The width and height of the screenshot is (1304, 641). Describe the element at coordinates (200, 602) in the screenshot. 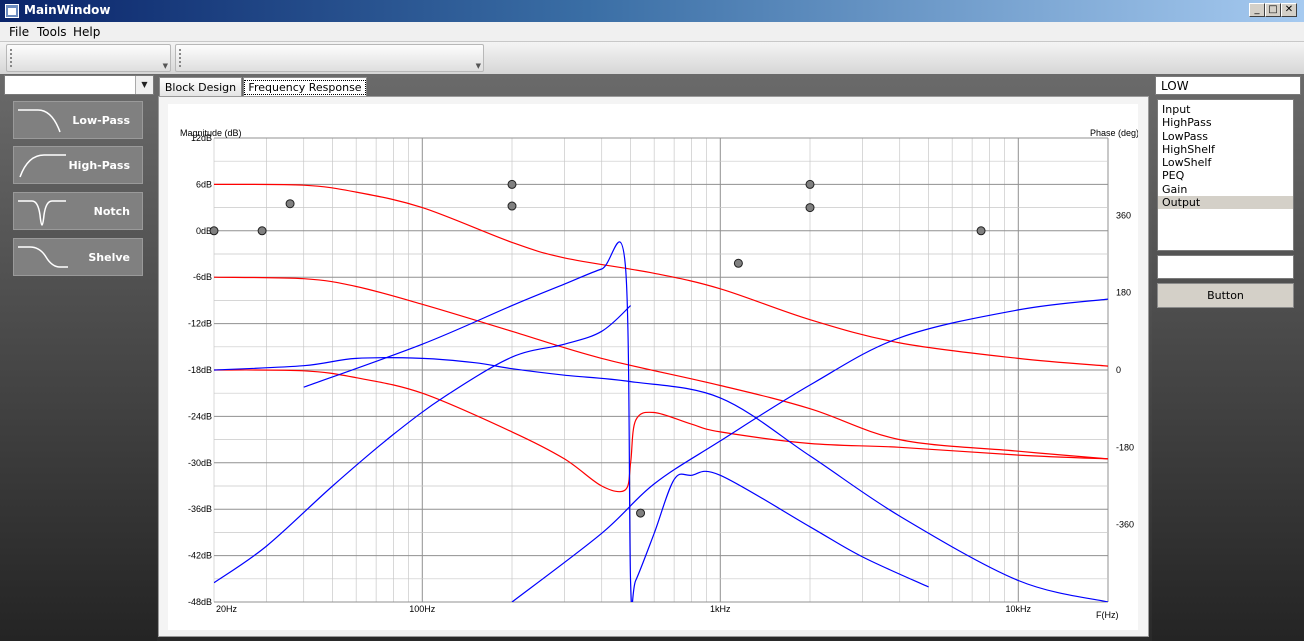

I see `magnitude-tick-label: -48dB` at that location.